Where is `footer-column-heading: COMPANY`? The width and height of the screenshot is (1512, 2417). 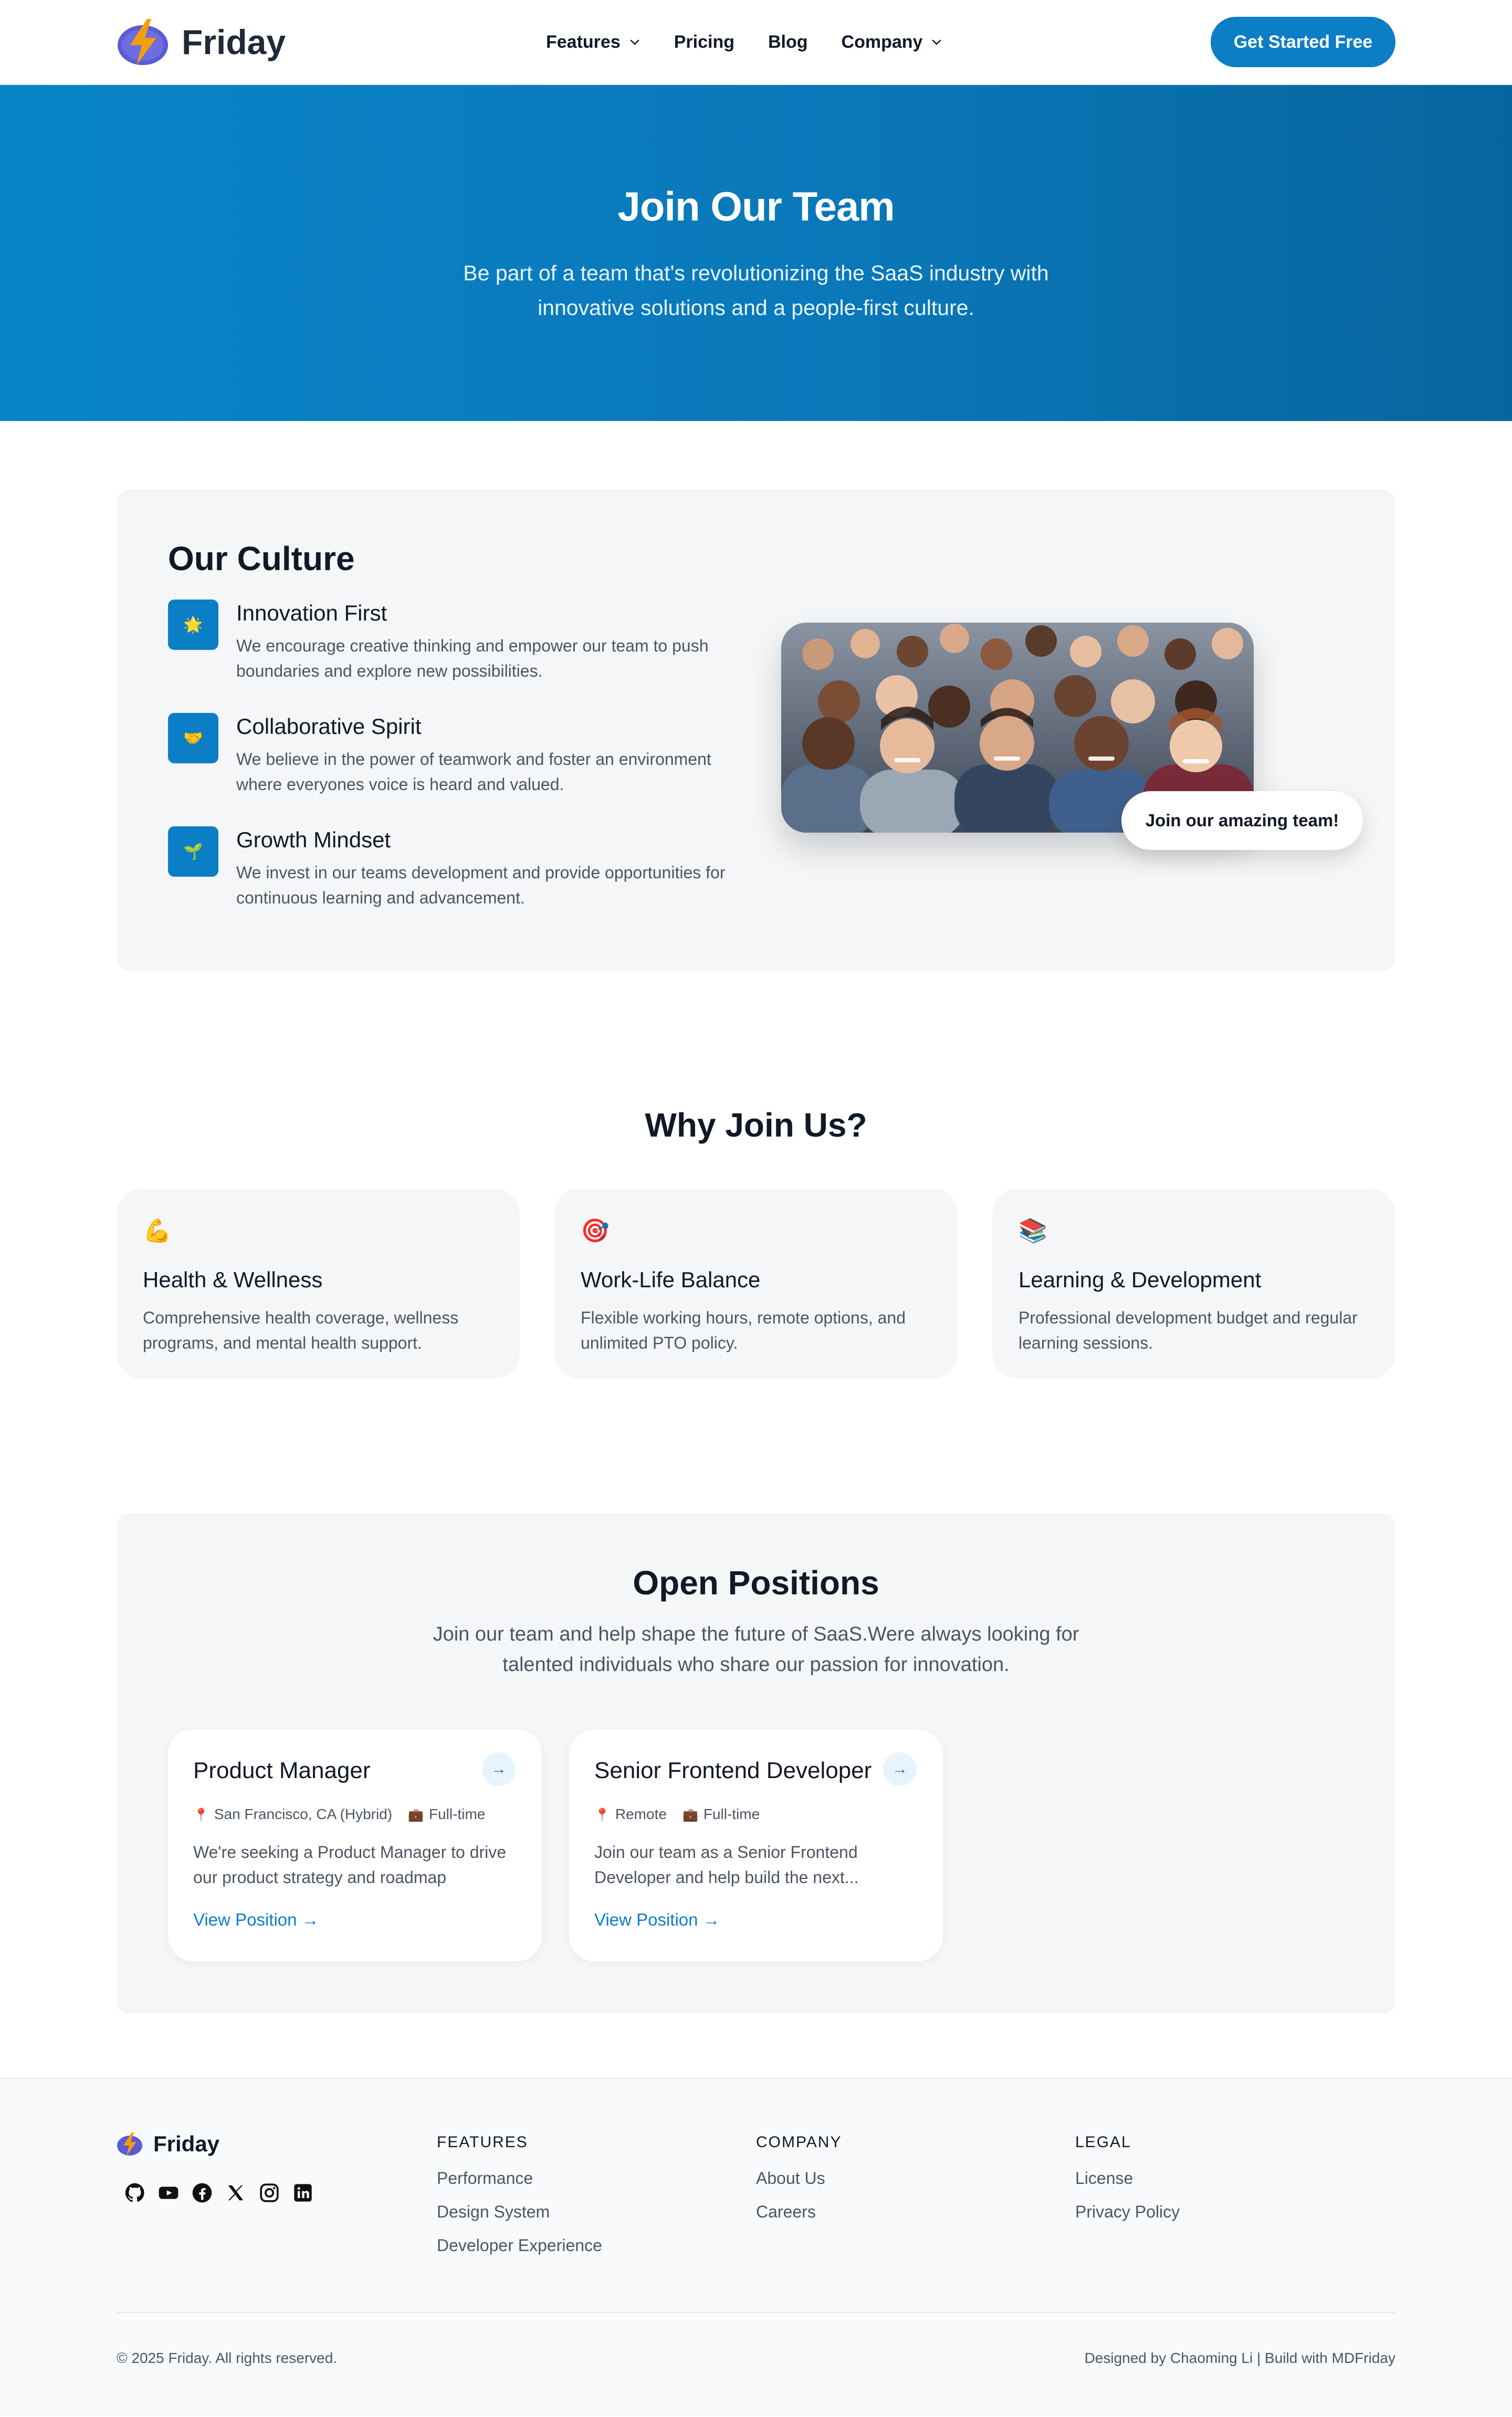 footer-column-heading: COMPANY is located at coordinates (799, 2142).